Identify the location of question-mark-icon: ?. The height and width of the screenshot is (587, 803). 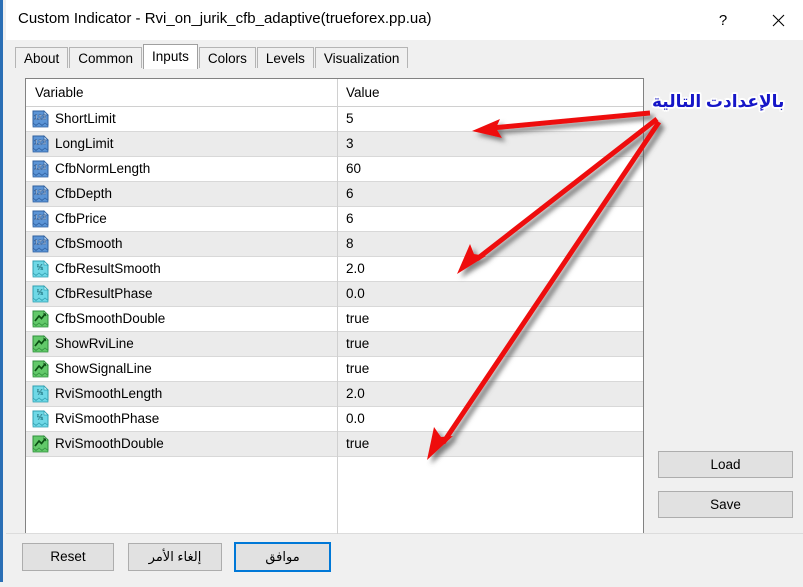
(723, 20).